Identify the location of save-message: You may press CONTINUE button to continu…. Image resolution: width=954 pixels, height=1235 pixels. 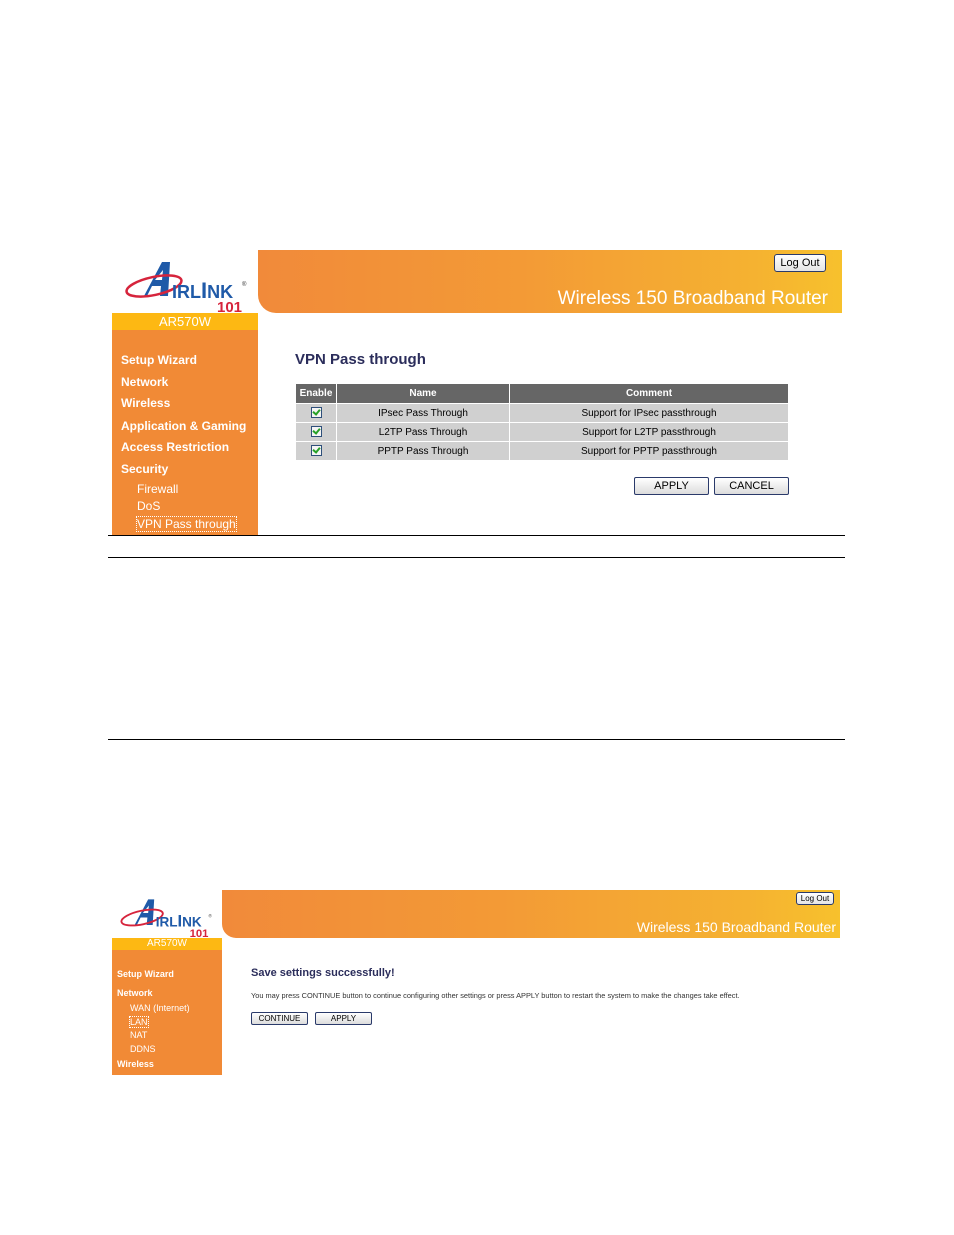
(495, 995).